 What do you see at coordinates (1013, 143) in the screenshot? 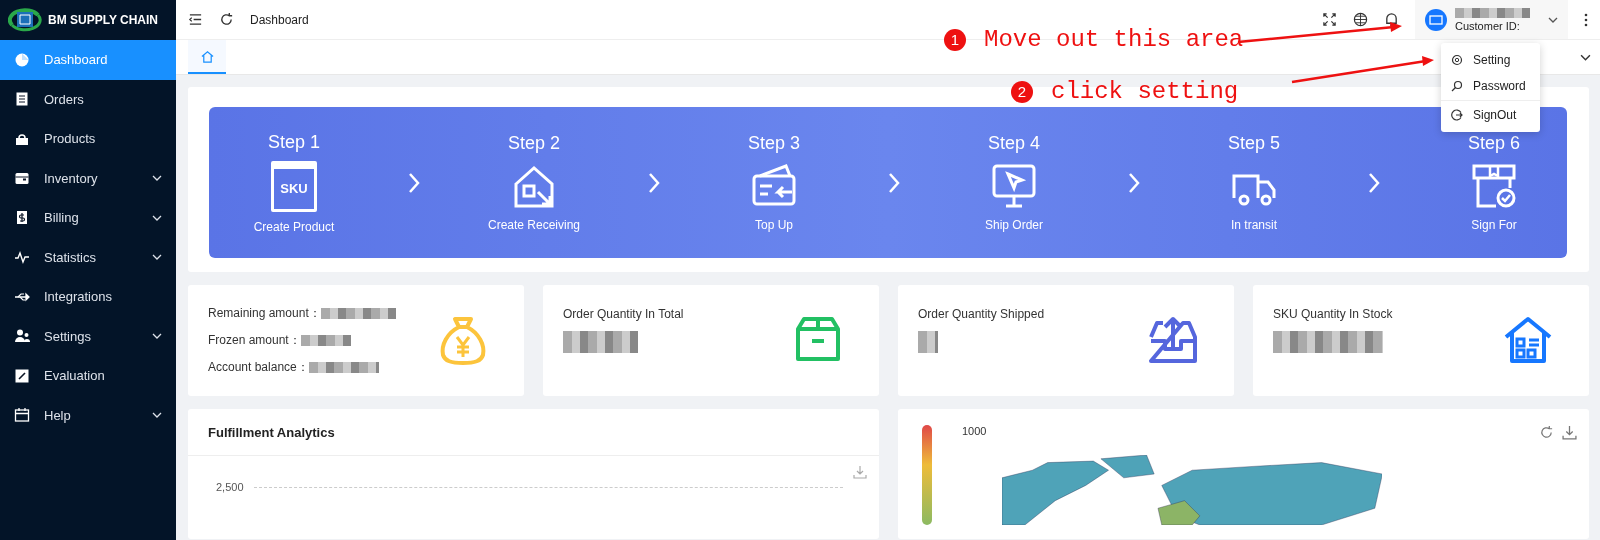
I see `step-title: Step 4` at bounding box center [1013, 143].